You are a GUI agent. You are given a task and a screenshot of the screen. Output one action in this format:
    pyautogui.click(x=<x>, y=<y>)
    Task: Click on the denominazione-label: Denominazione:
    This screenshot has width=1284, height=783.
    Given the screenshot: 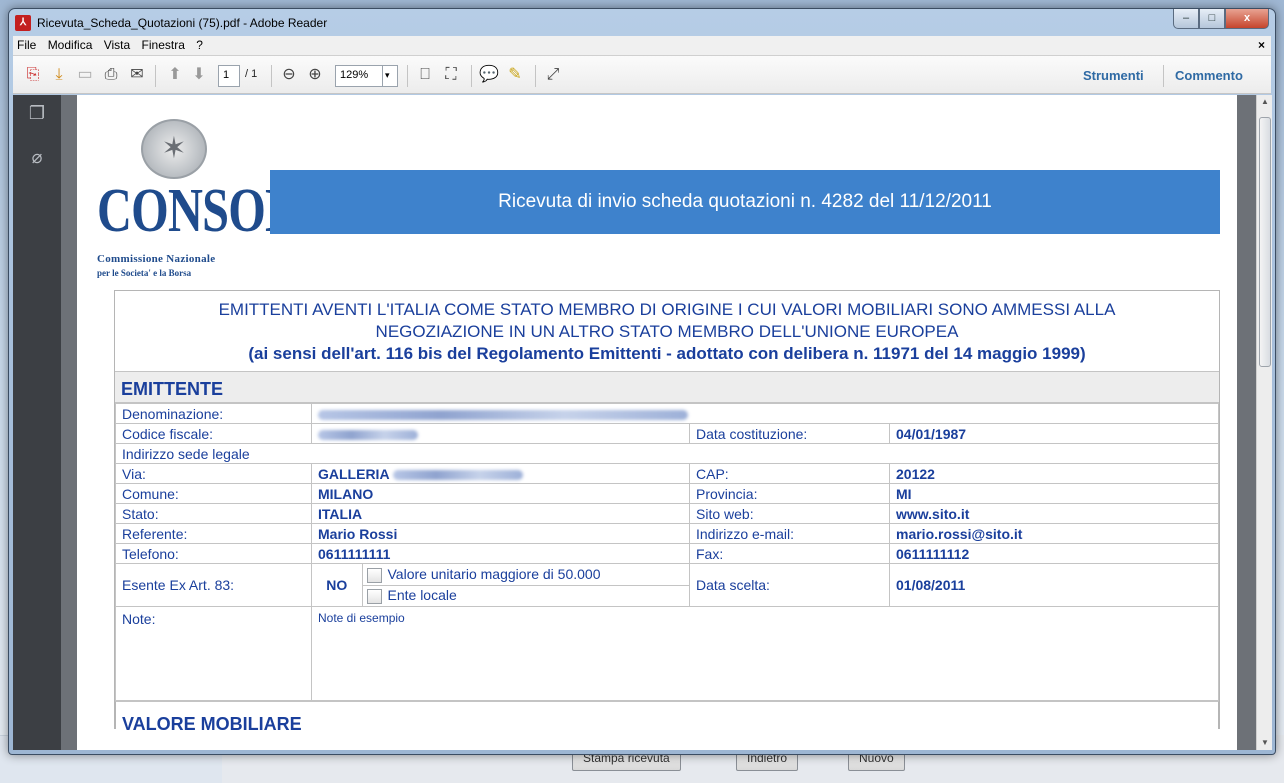 What is the action you would take?
    pyautogui.click(x=213, y=413)
    